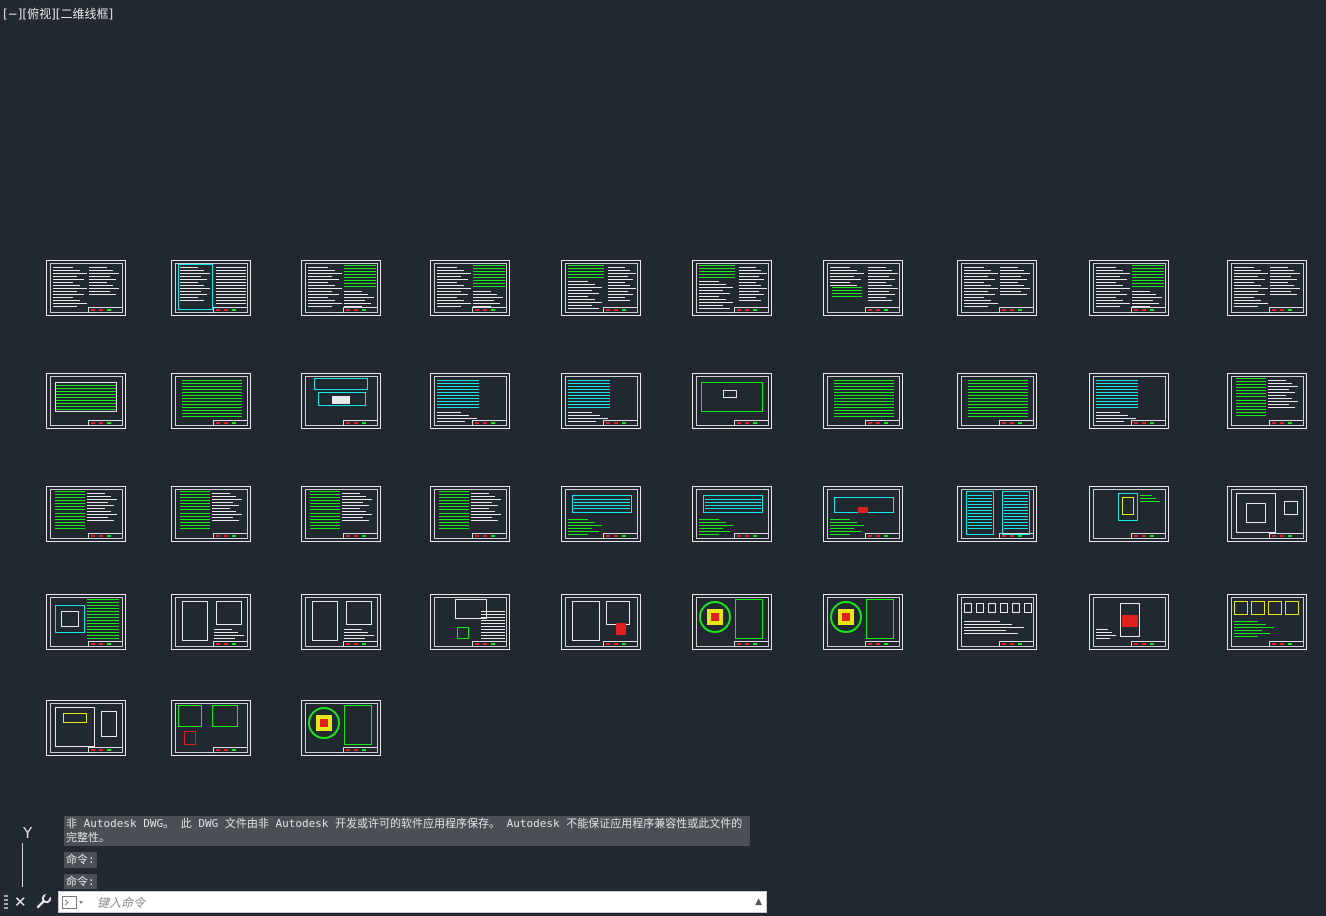 This screenshot has width=1326, height=916. Describe the element at coordinates (422, 903) in the screenshot. I see `command-input` at that location.